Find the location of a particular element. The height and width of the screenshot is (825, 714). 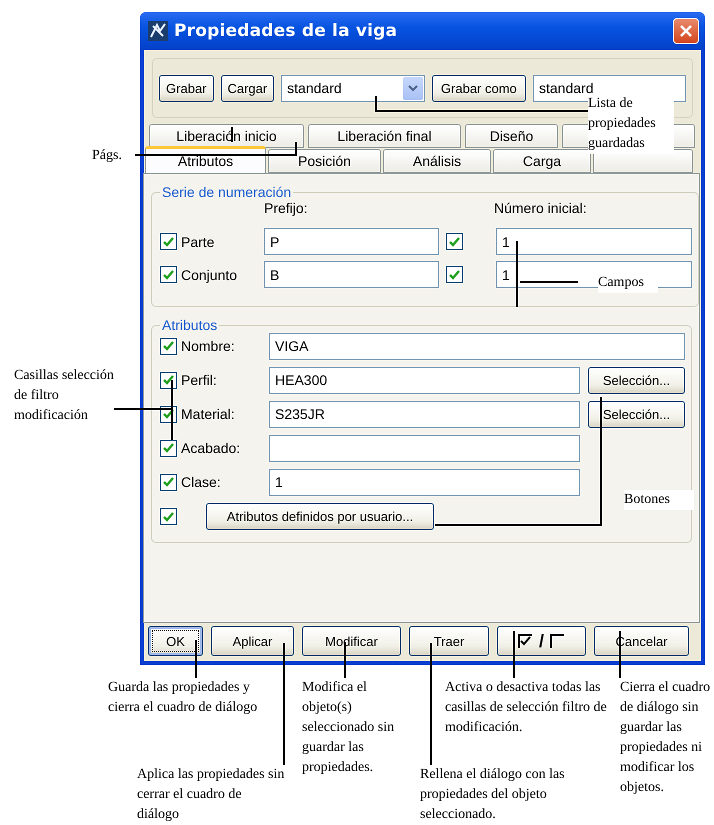

tab: Carga is located at coordinates (542, 161).